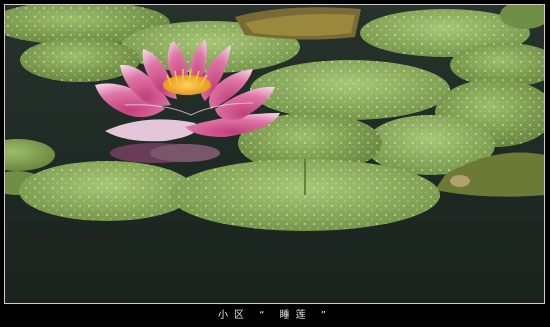  What do you see at coordinates (275, 315) in the screenshot?
I see `photo-caption: 小区 “ 睡莲 ”` at bounding box center [275, 315].